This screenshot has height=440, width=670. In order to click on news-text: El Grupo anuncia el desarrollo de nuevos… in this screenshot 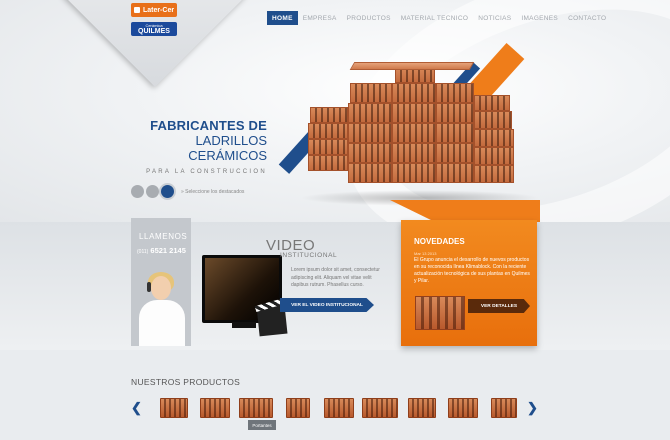, I will do `click(472, 270)`.